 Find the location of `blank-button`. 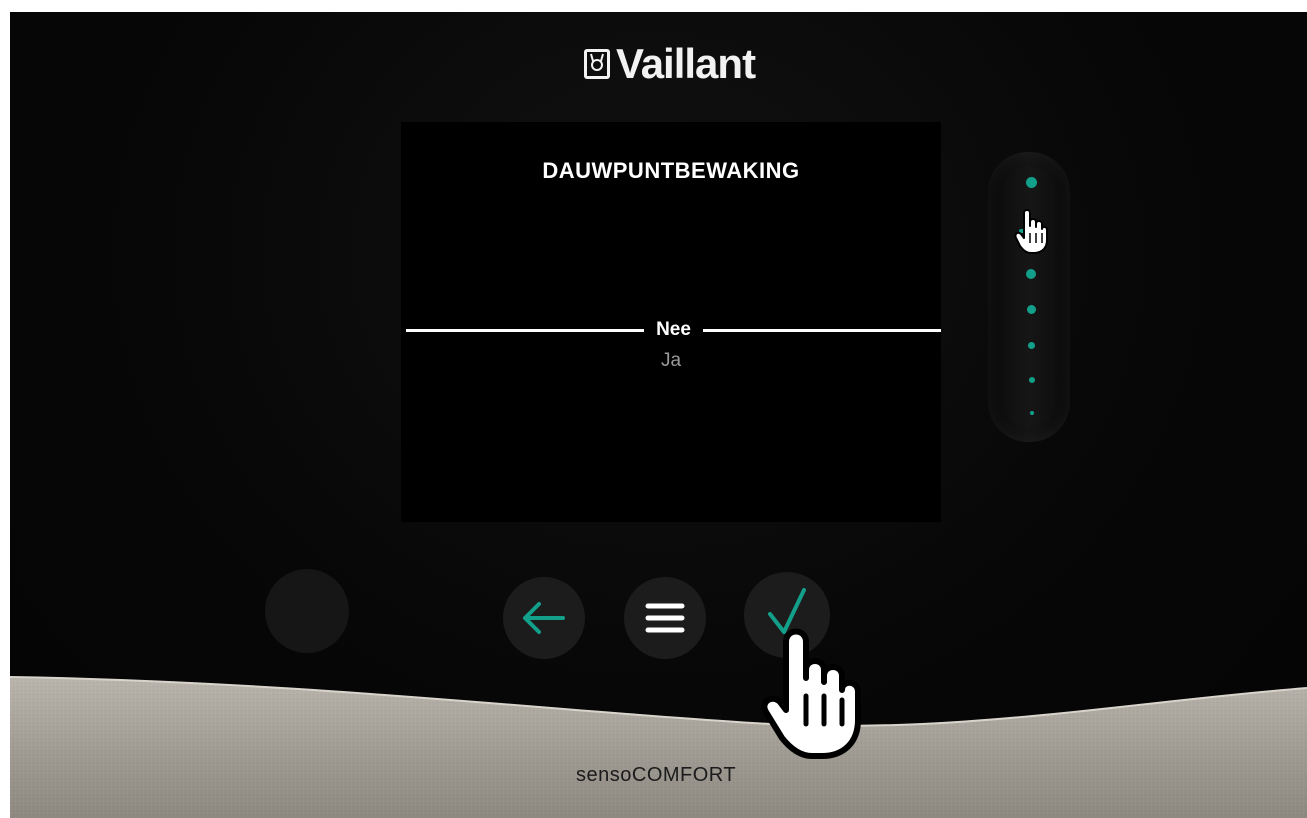

blank-button is located at coordinates (307, 611).